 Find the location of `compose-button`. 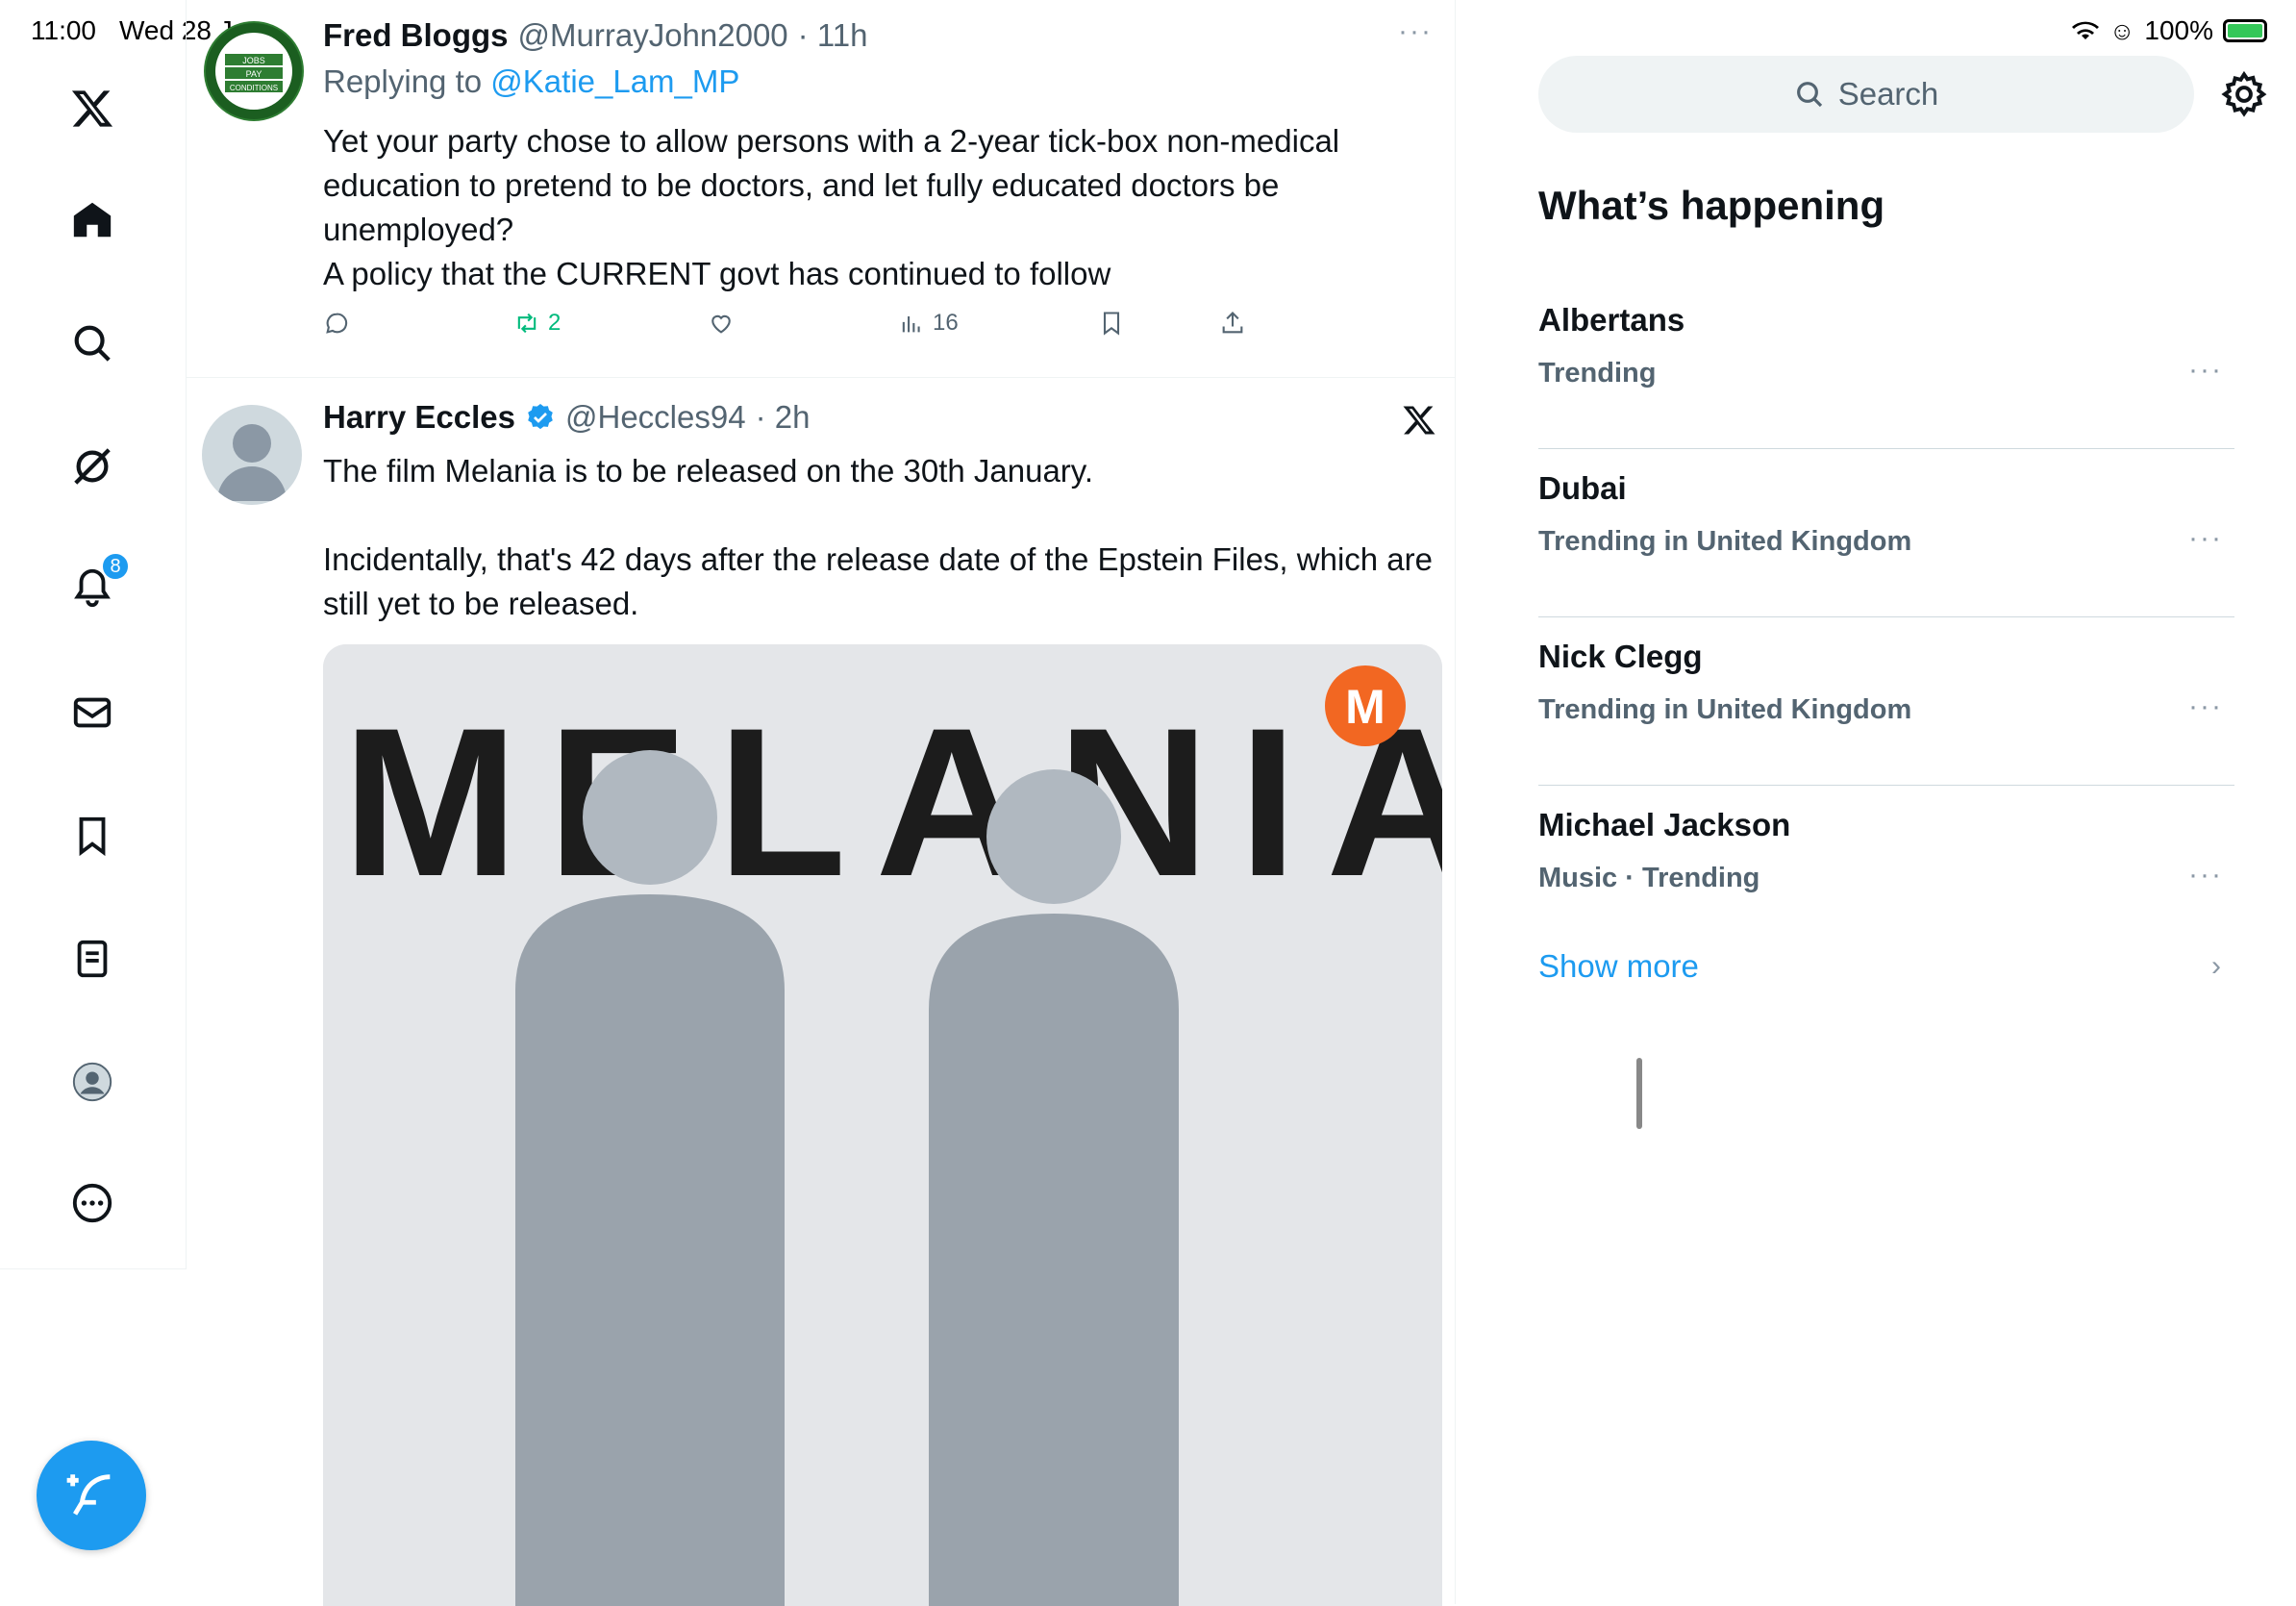

compose-button is located at coordinates (91, 1495).